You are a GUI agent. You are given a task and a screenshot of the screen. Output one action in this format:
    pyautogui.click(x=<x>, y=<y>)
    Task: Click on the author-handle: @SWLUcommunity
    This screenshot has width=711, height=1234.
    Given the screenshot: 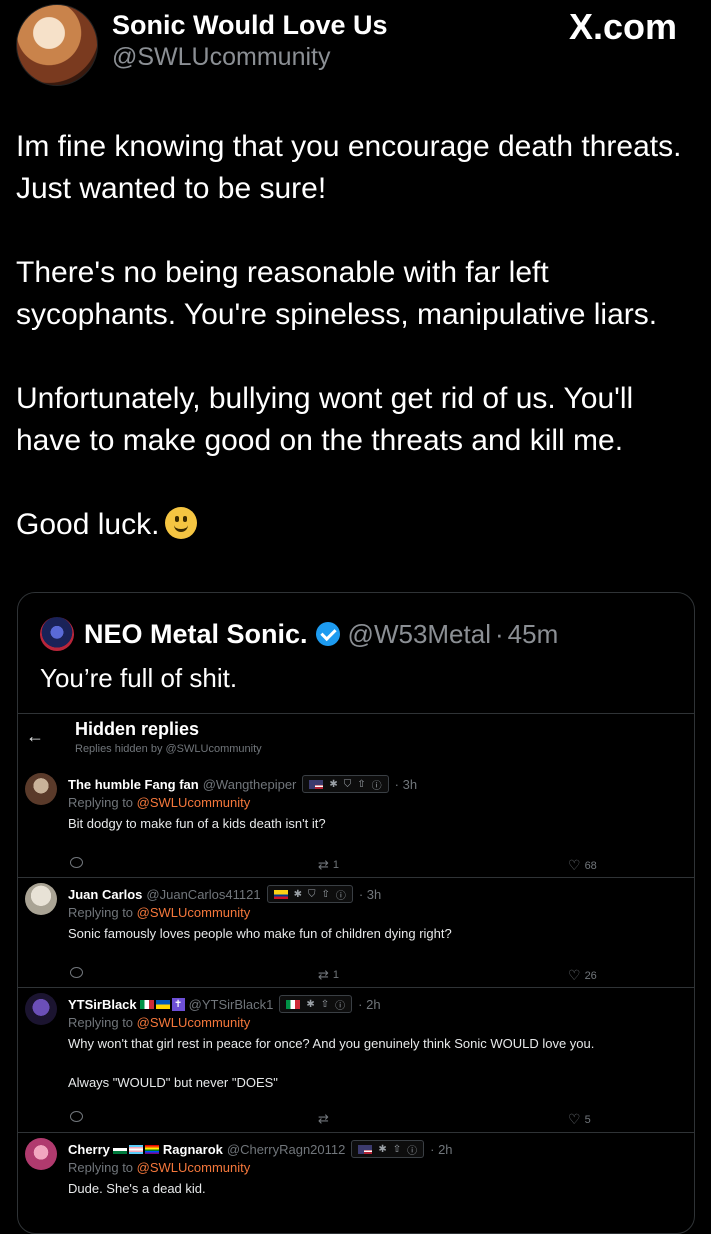 What is the action you would take?
    pyautogui.click(x=221, y=57)
    